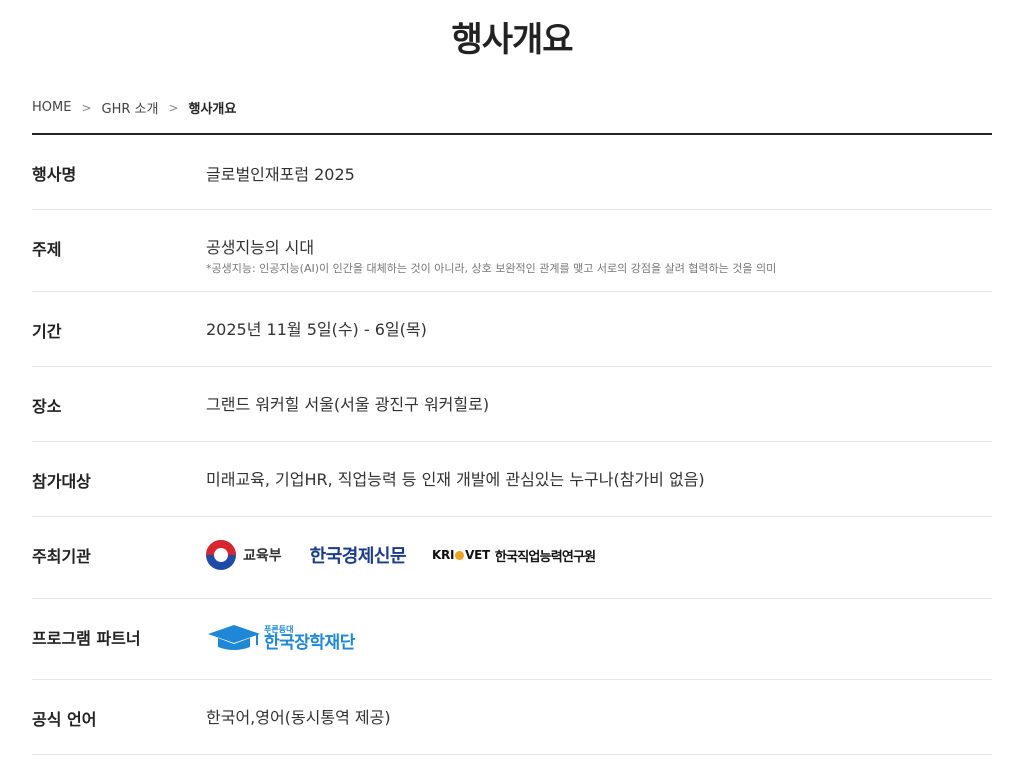 Image resolution: width=1024 pixels, height=779 pixels. What do you see at coordinates (260, 247) in the screenshot?
I see `row-value: 공생지능의 시대` at bounding box center [260, 247].